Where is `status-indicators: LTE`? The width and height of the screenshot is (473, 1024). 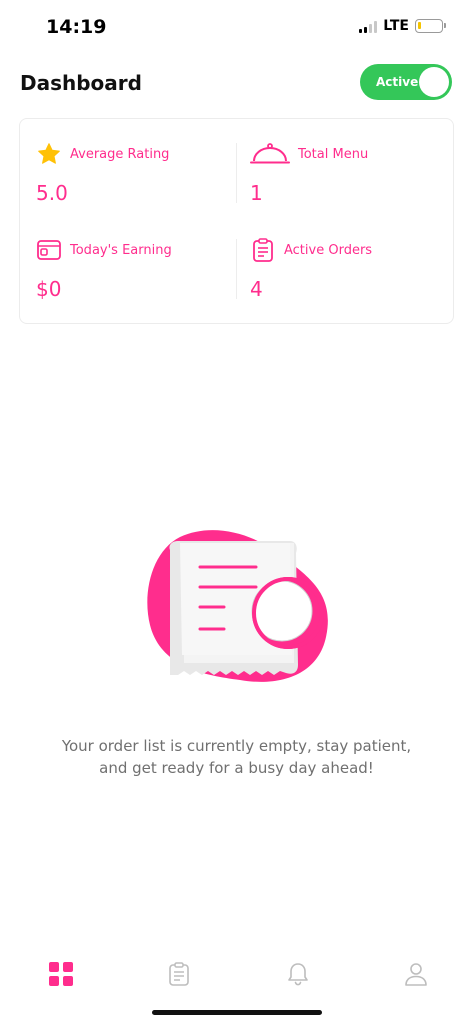 status-indicators: LTE is located at coordinates (402, 26).